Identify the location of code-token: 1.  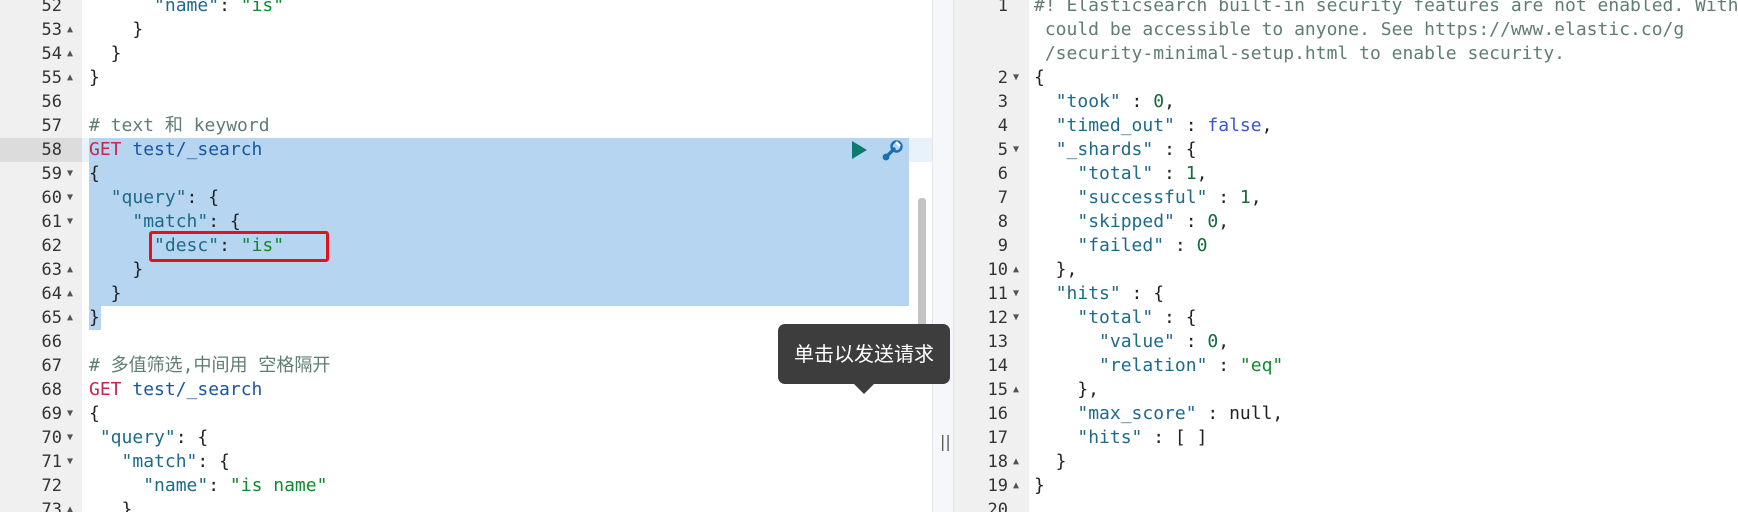
(1245, 197).